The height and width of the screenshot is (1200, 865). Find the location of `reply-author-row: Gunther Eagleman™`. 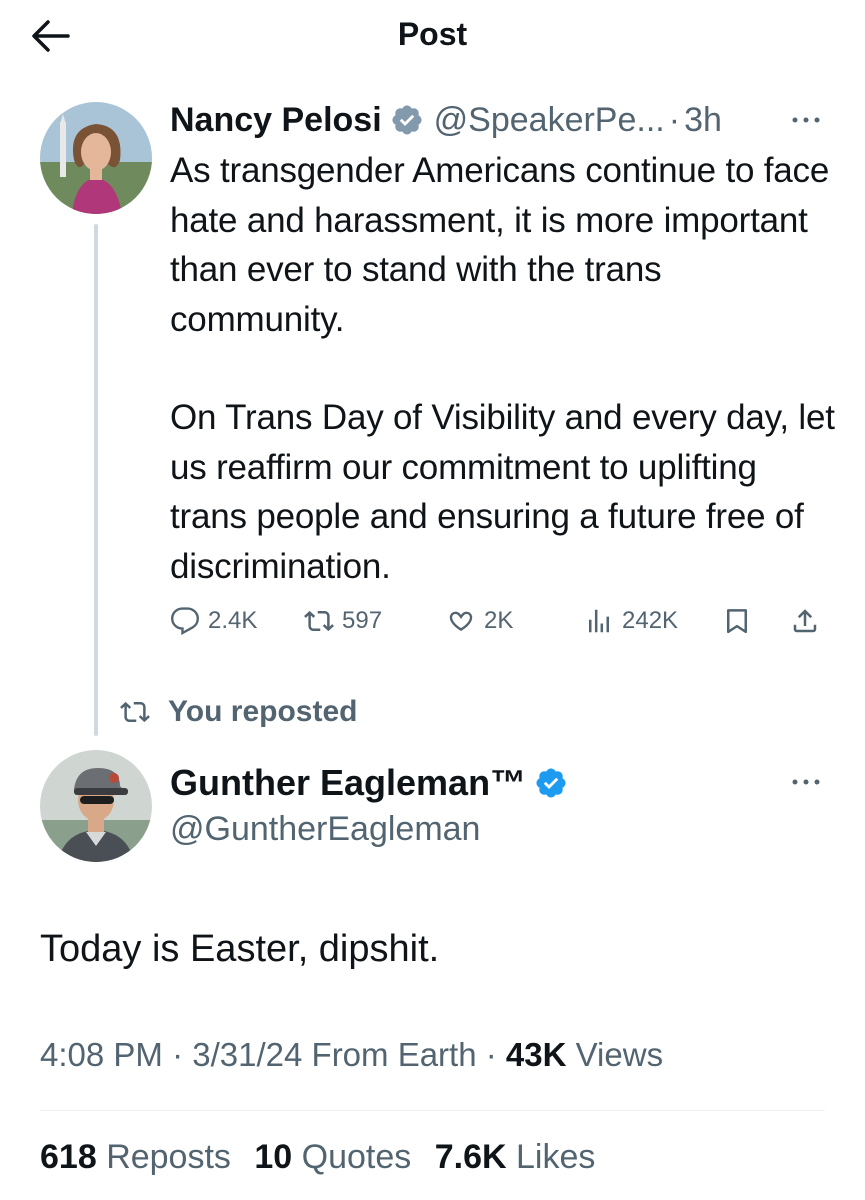

reply-author-row: Gunther Eagleman™ is located at coordinates (369, 783).